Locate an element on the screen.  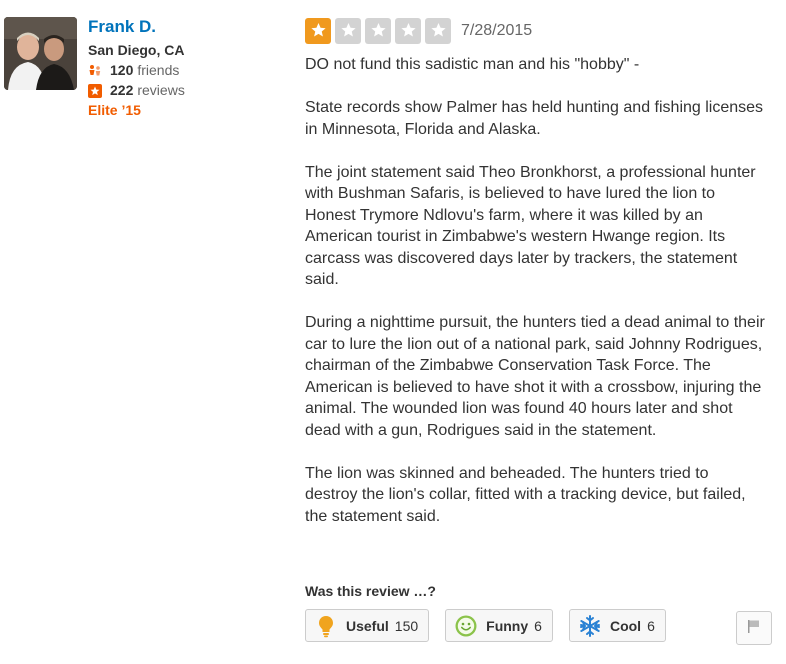
friends-count: 120 is located at coordinates (122, 70).